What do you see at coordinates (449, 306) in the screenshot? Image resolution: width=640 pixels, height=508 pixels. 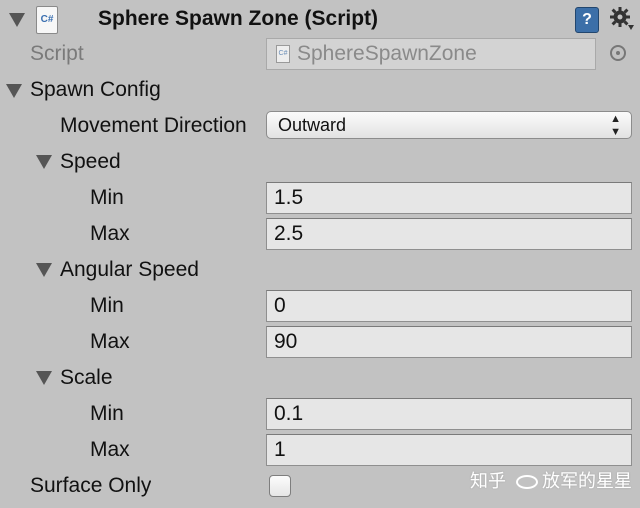 I see `angular-speed-min-field: 0` at bounding box center [449, 306].